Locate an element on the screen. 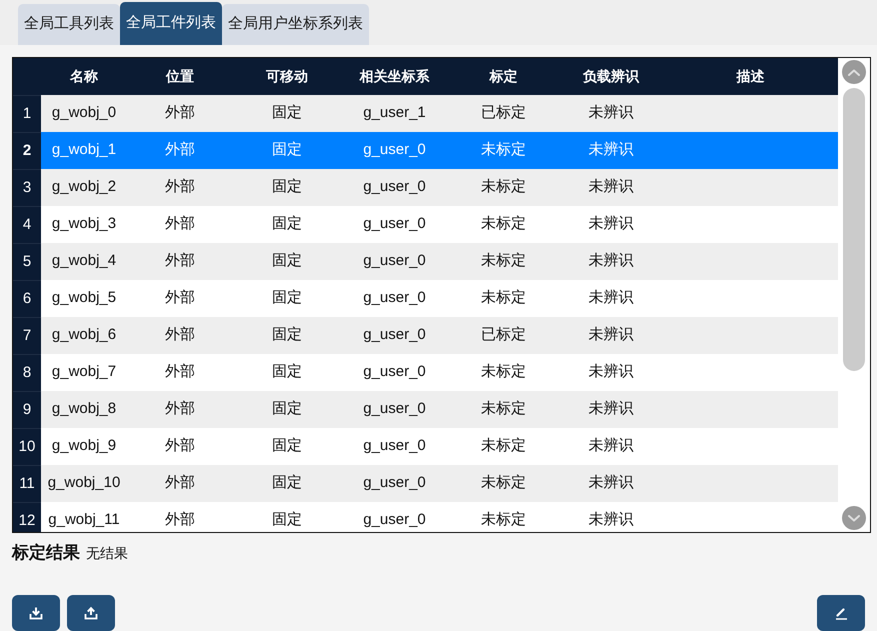 The height and width of the screenshot is (631, 877). row-number: 2 is located at coordinates (27, 150).